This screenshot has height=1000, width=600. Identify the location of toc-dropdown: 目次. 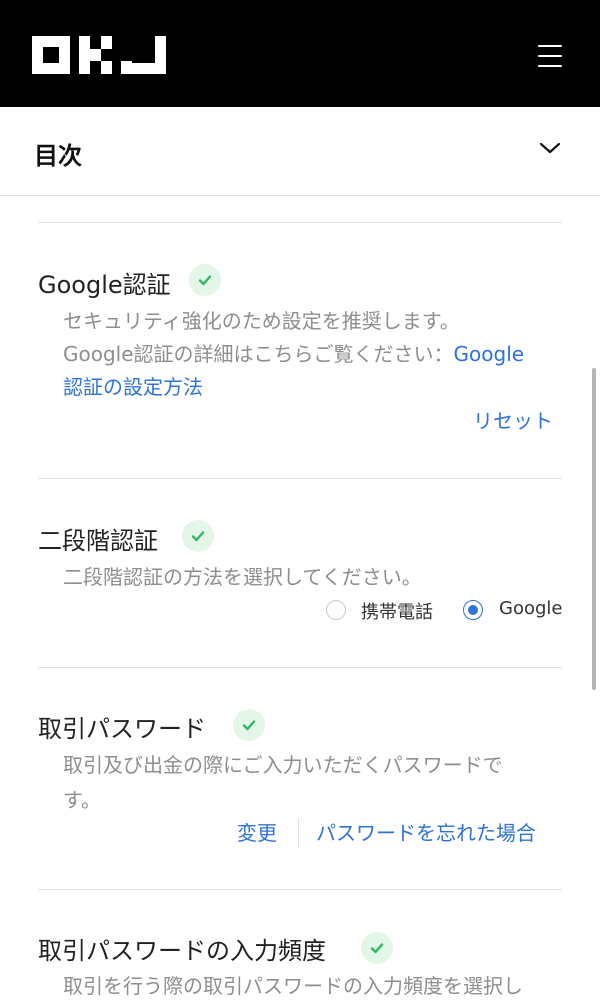
(300, 151).